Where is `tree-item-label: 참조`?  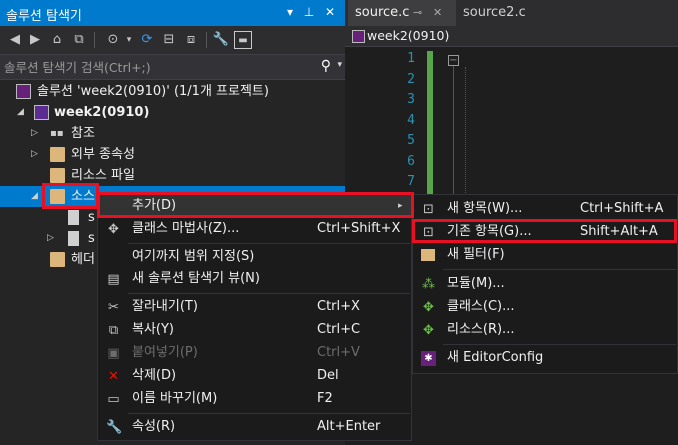 tree-item-label: 참조 is located at coordinates (83, 133).